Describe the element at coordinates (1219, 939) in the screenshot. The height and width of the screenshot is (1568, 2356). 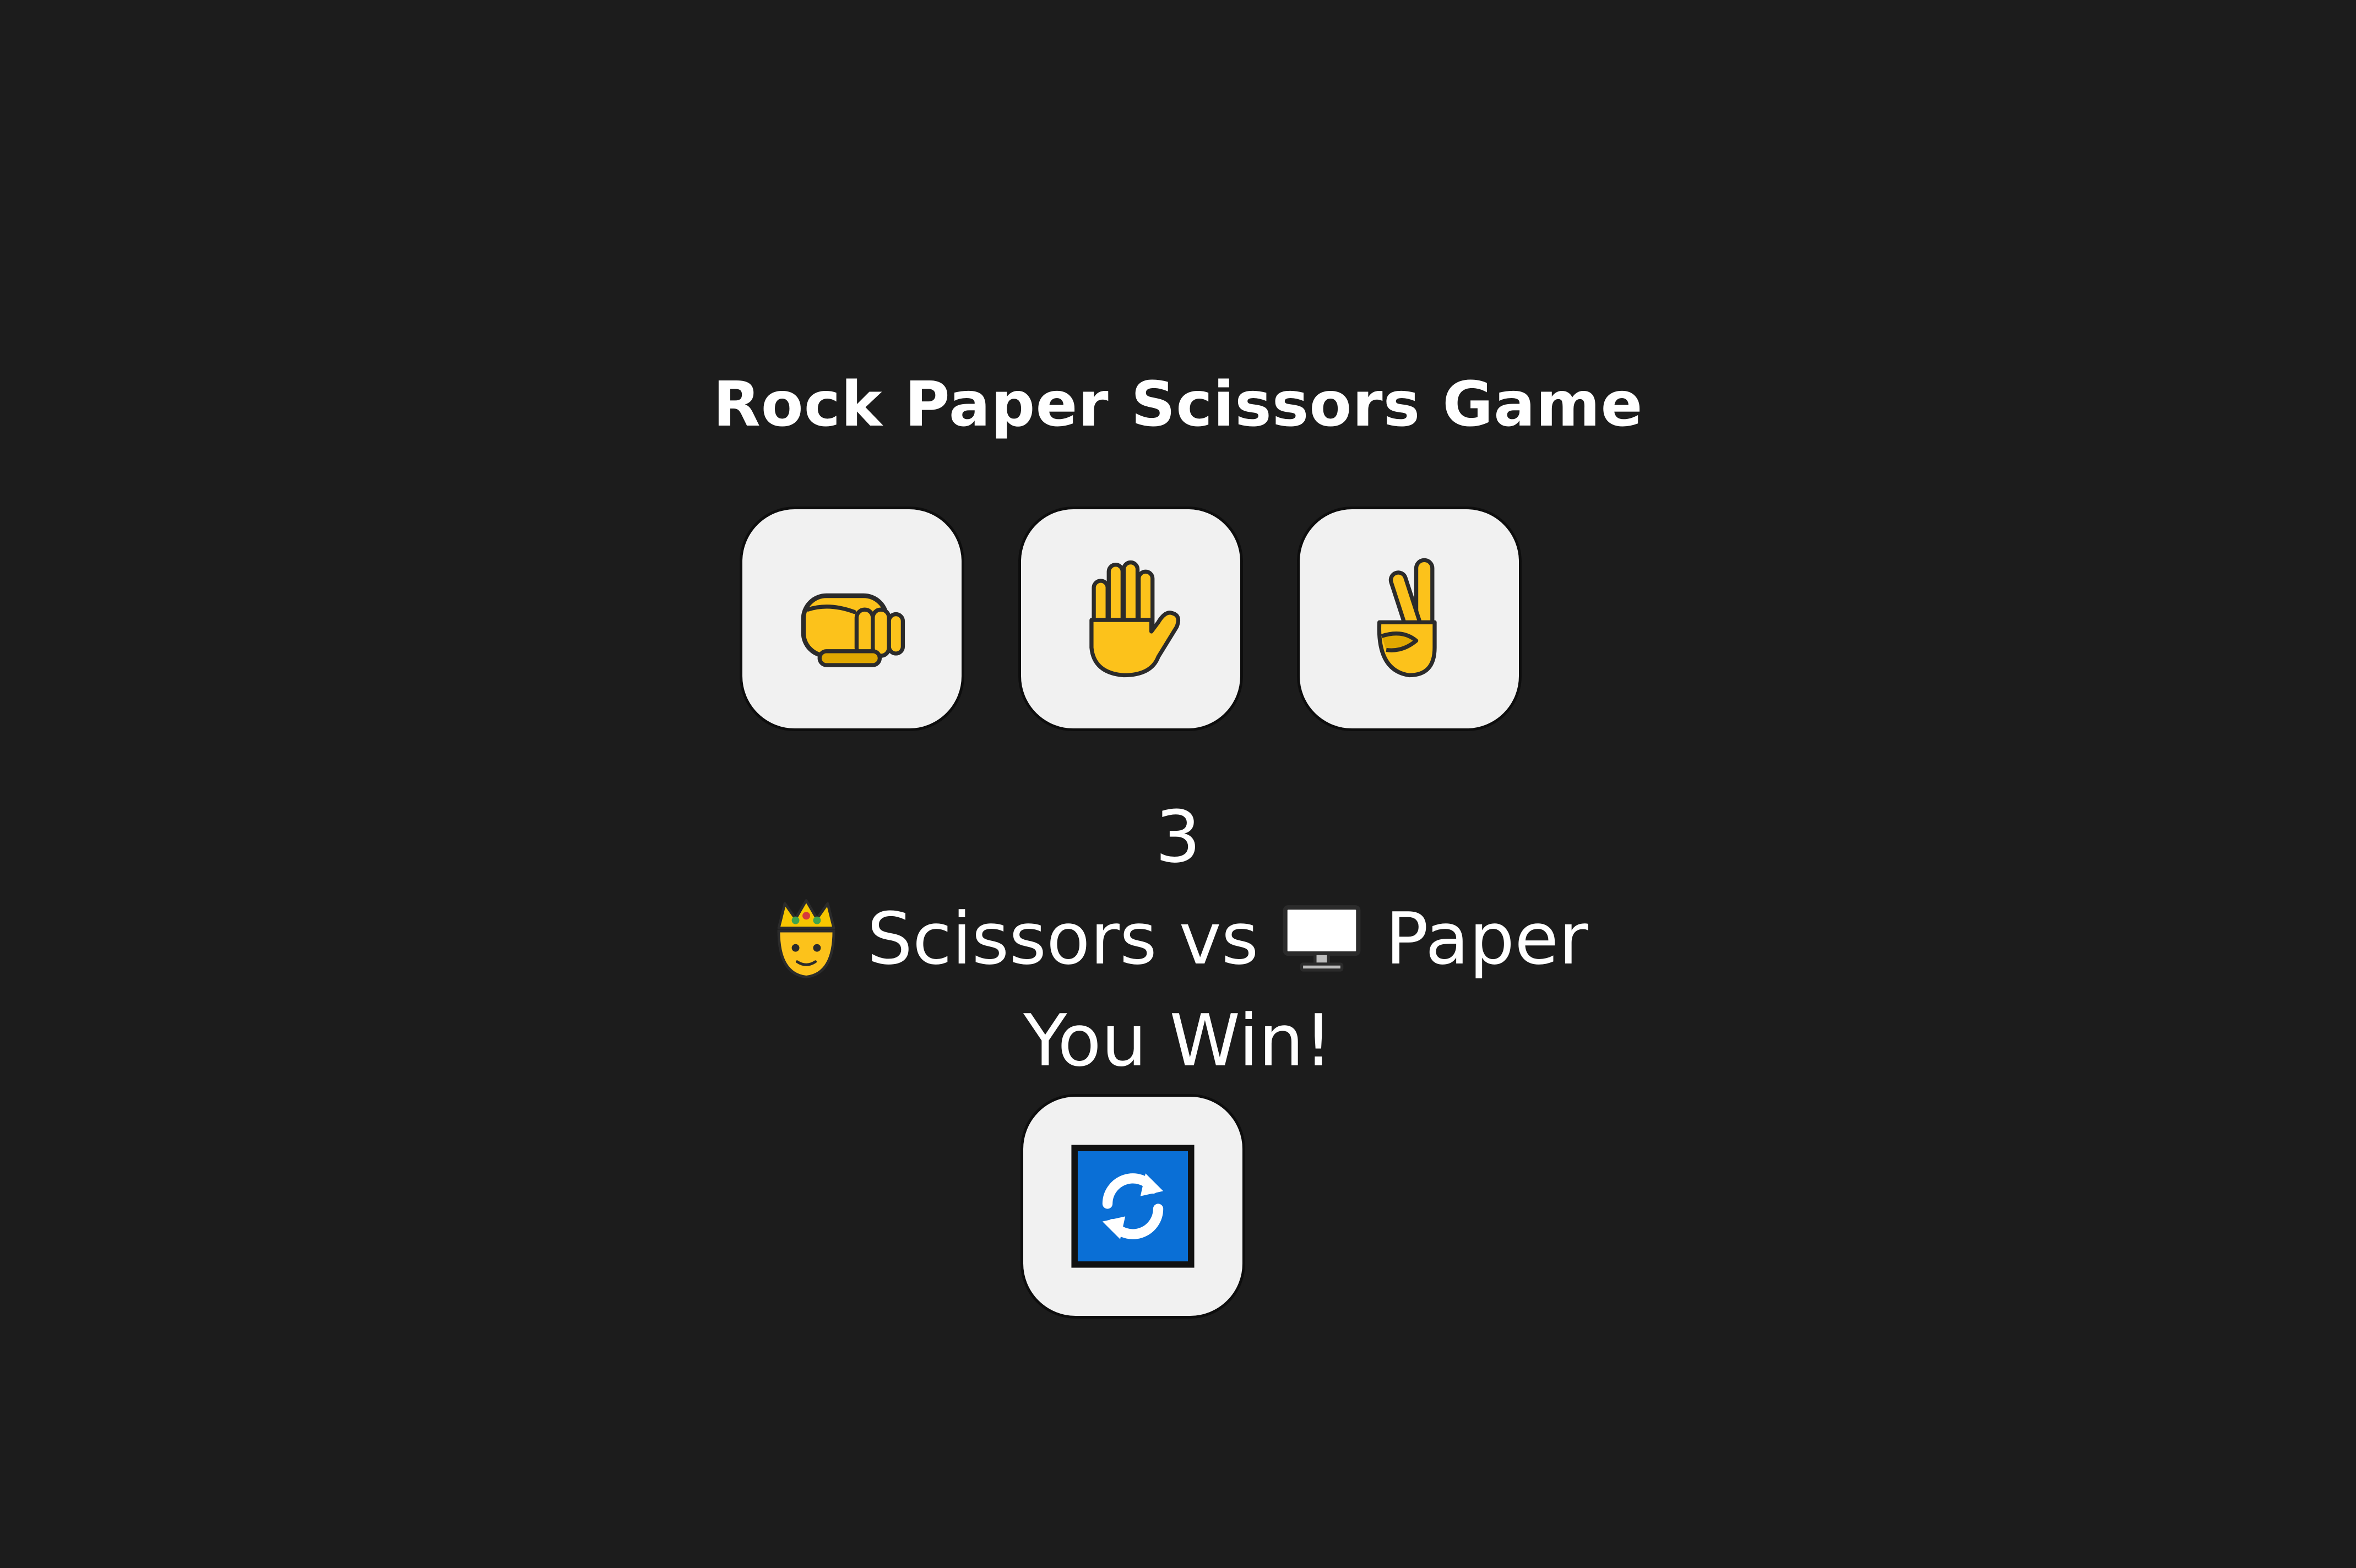
I see `versus-text: vs` at that location.